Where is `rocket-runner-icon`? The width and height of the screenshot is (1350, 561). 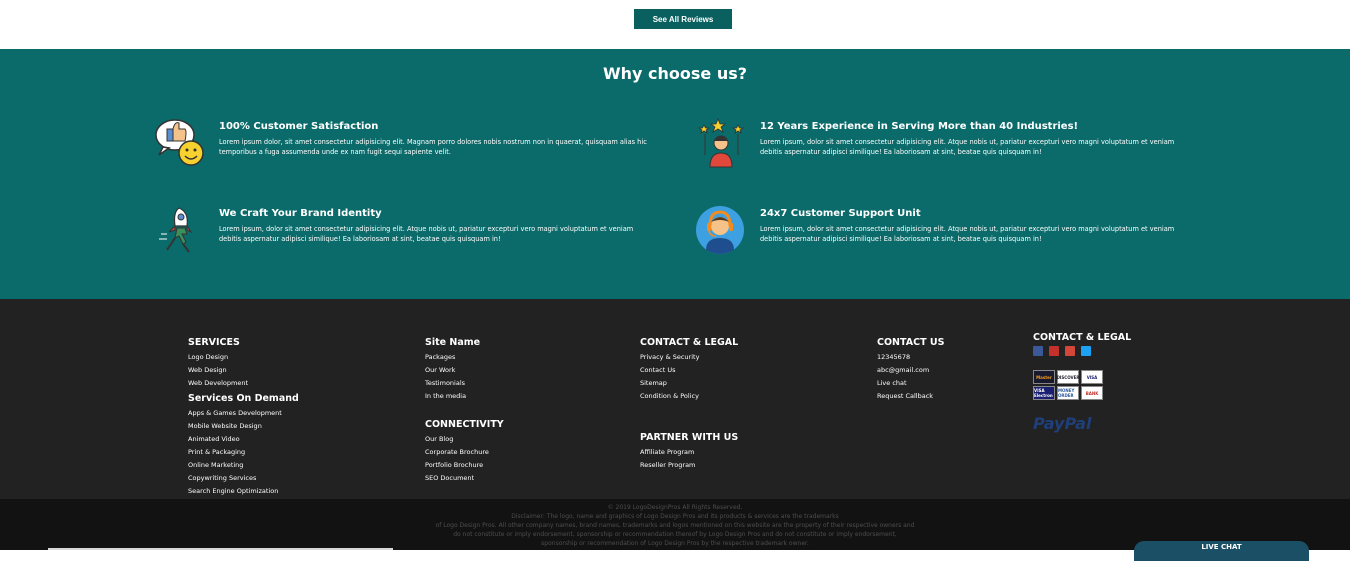 rocket-runner-icon is located at coordinates (176, 230).